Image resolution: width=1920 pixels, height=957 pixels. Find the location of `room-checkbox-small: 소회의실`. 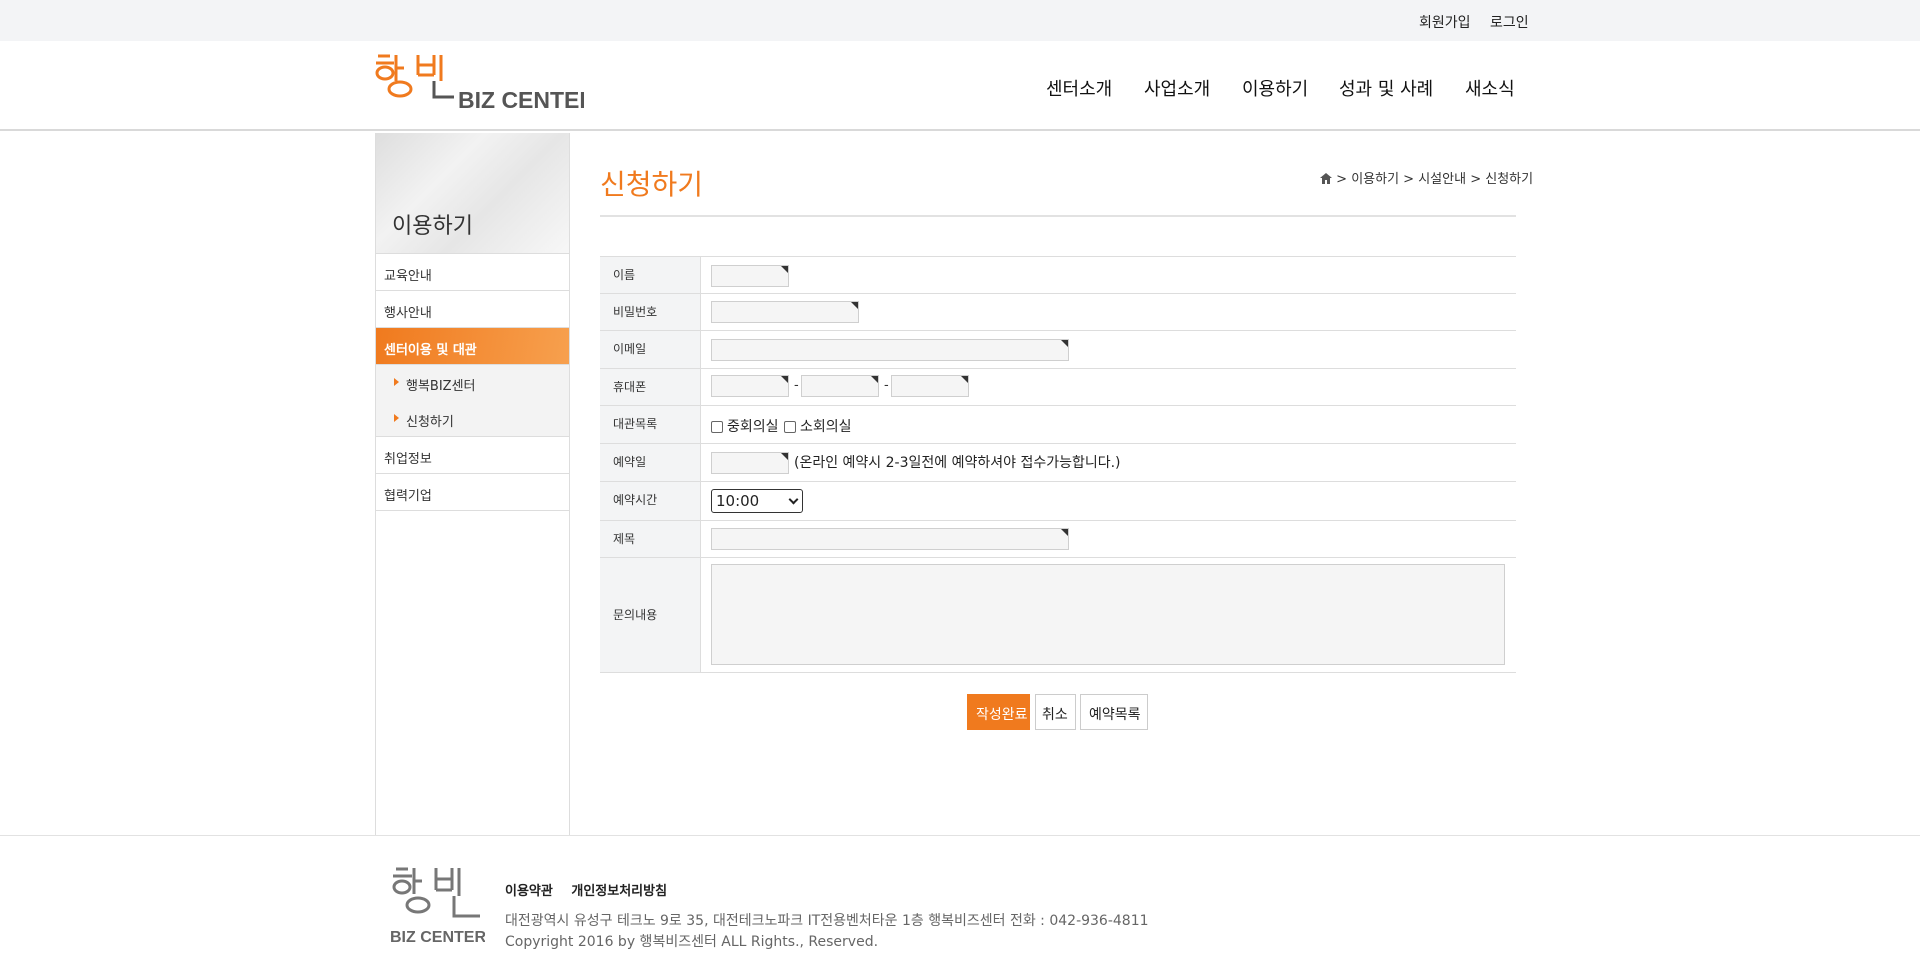

room-checkbox-small: 소회의실 is located at coordinates (818, 426).